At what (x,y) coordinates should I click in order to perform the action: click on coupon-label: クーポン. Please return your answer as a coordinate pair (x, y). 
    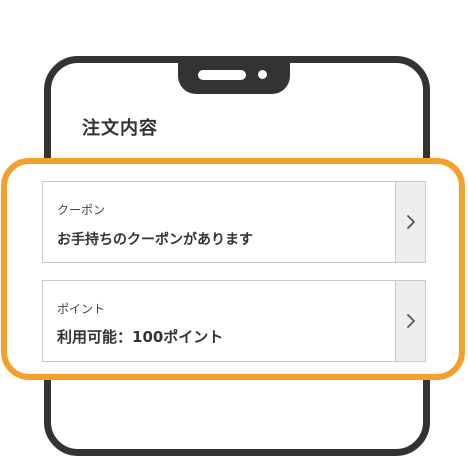
    Looking at the image, I should click on (81, 210).